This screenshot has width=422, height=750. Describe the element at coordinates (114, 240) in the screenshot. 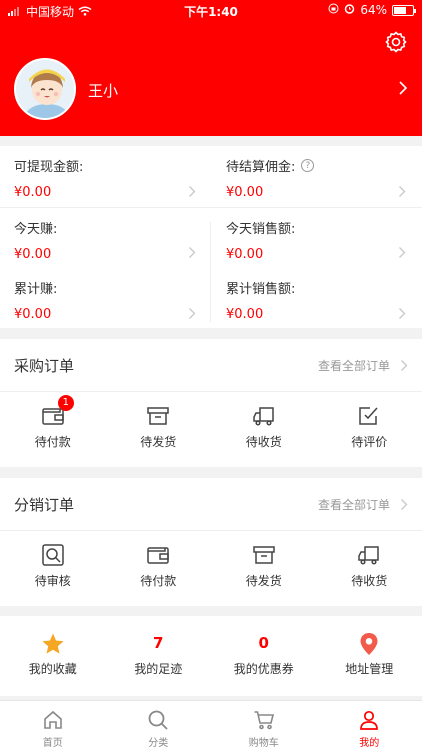

I see `today-earn-cell: 今天赚: ¥0.00` at that location.